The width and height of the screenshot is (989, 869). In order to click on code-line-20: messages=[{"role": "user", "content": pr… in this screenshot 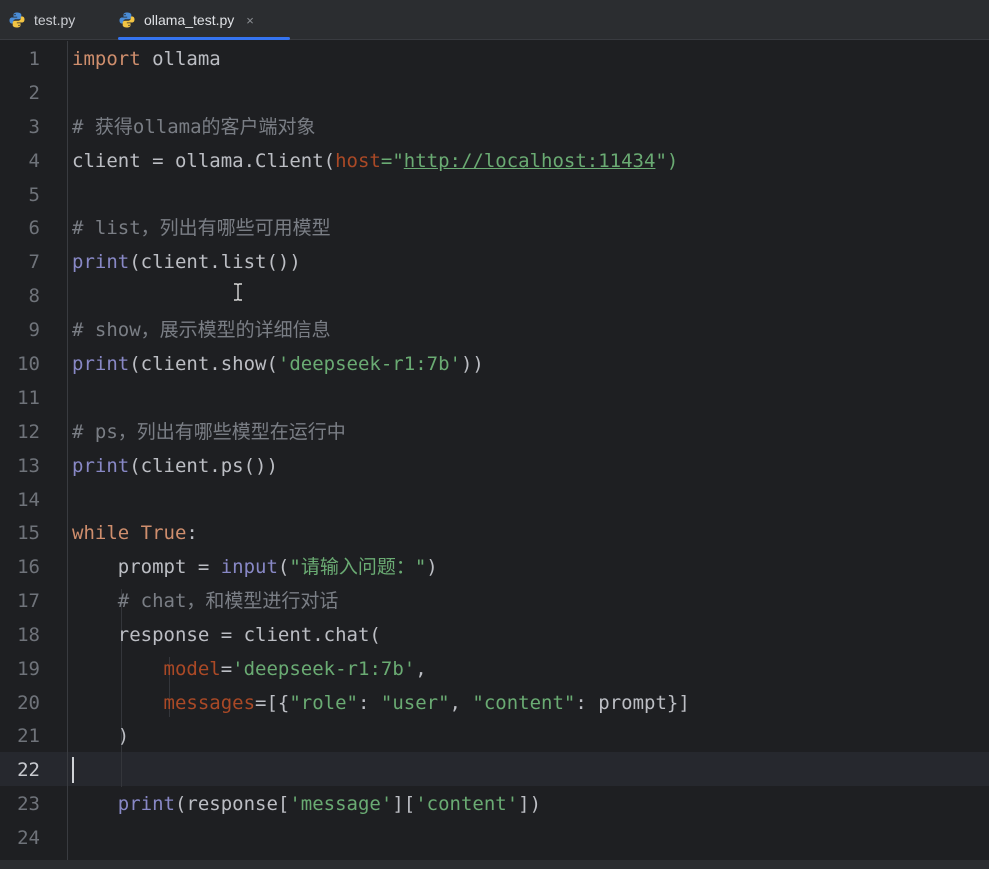, I will do `click(381, 703)`.